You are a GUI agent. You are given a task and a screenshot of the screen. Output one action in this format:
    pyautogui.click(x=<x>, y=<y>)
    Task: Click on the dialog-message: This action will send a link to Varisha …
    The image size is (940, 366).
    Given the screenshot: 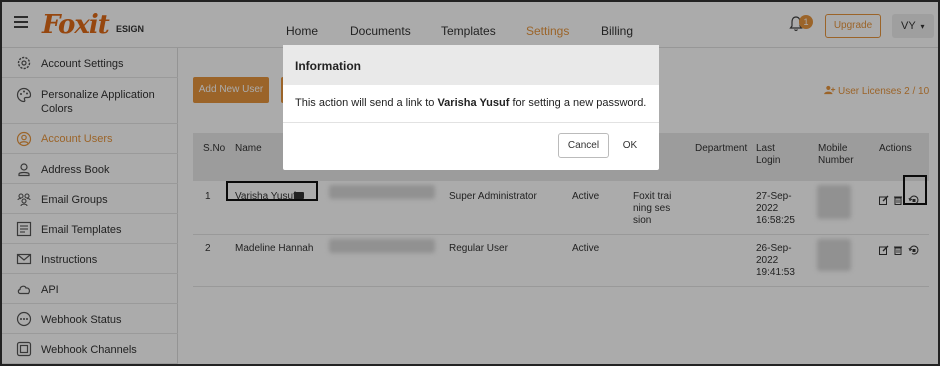 What is the action you would take?
    pyautogui.click(x=470, y=103)
    